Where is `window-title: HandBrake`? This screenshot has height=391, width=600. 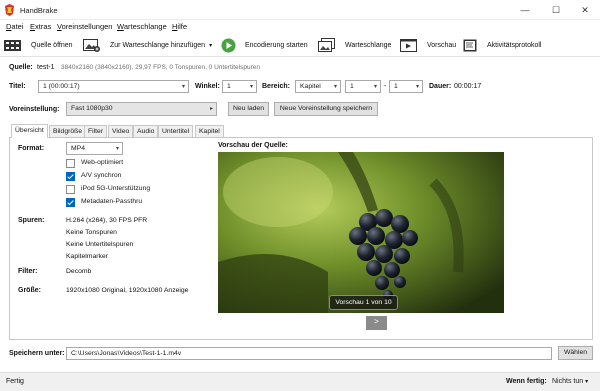
window-title: HandBrake is located at coordinates (39, 10).